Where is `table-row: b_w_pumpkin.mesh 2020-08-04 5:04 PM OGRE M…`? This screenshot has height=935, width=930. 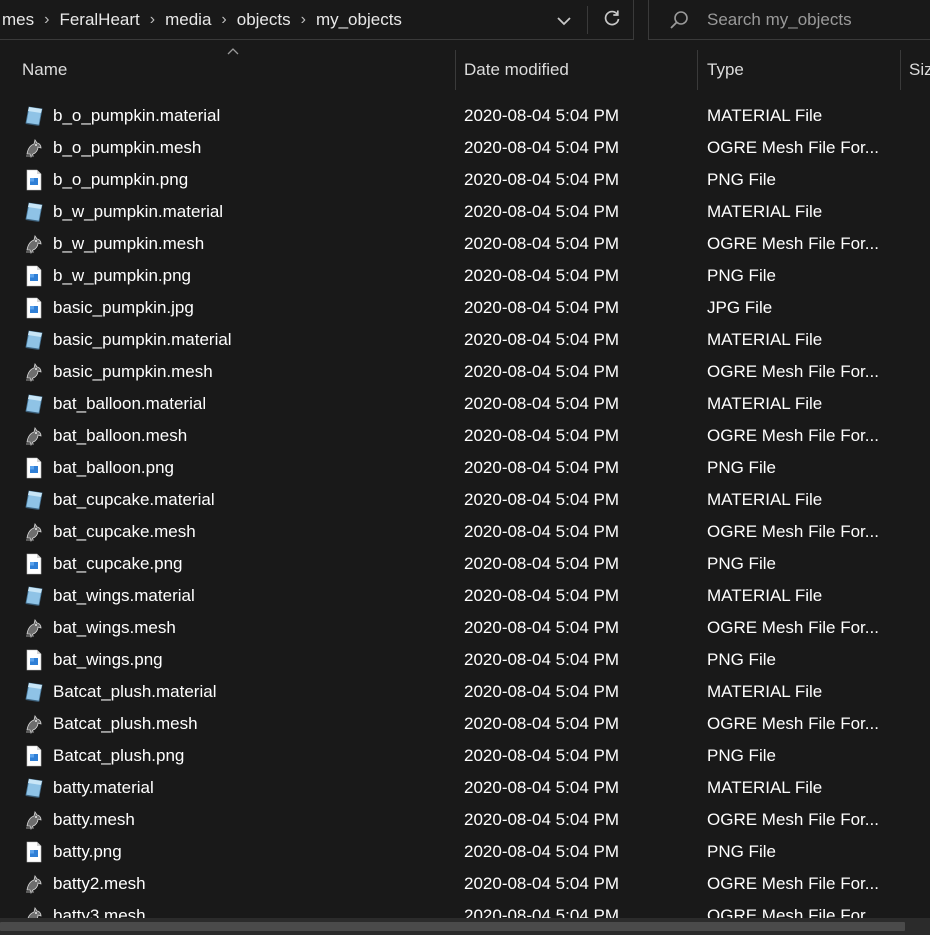
table-row: b_w_pumpkin.mesh 2020-08-04 5:04 PM OGRE M… is located at coordinates (465, 244).